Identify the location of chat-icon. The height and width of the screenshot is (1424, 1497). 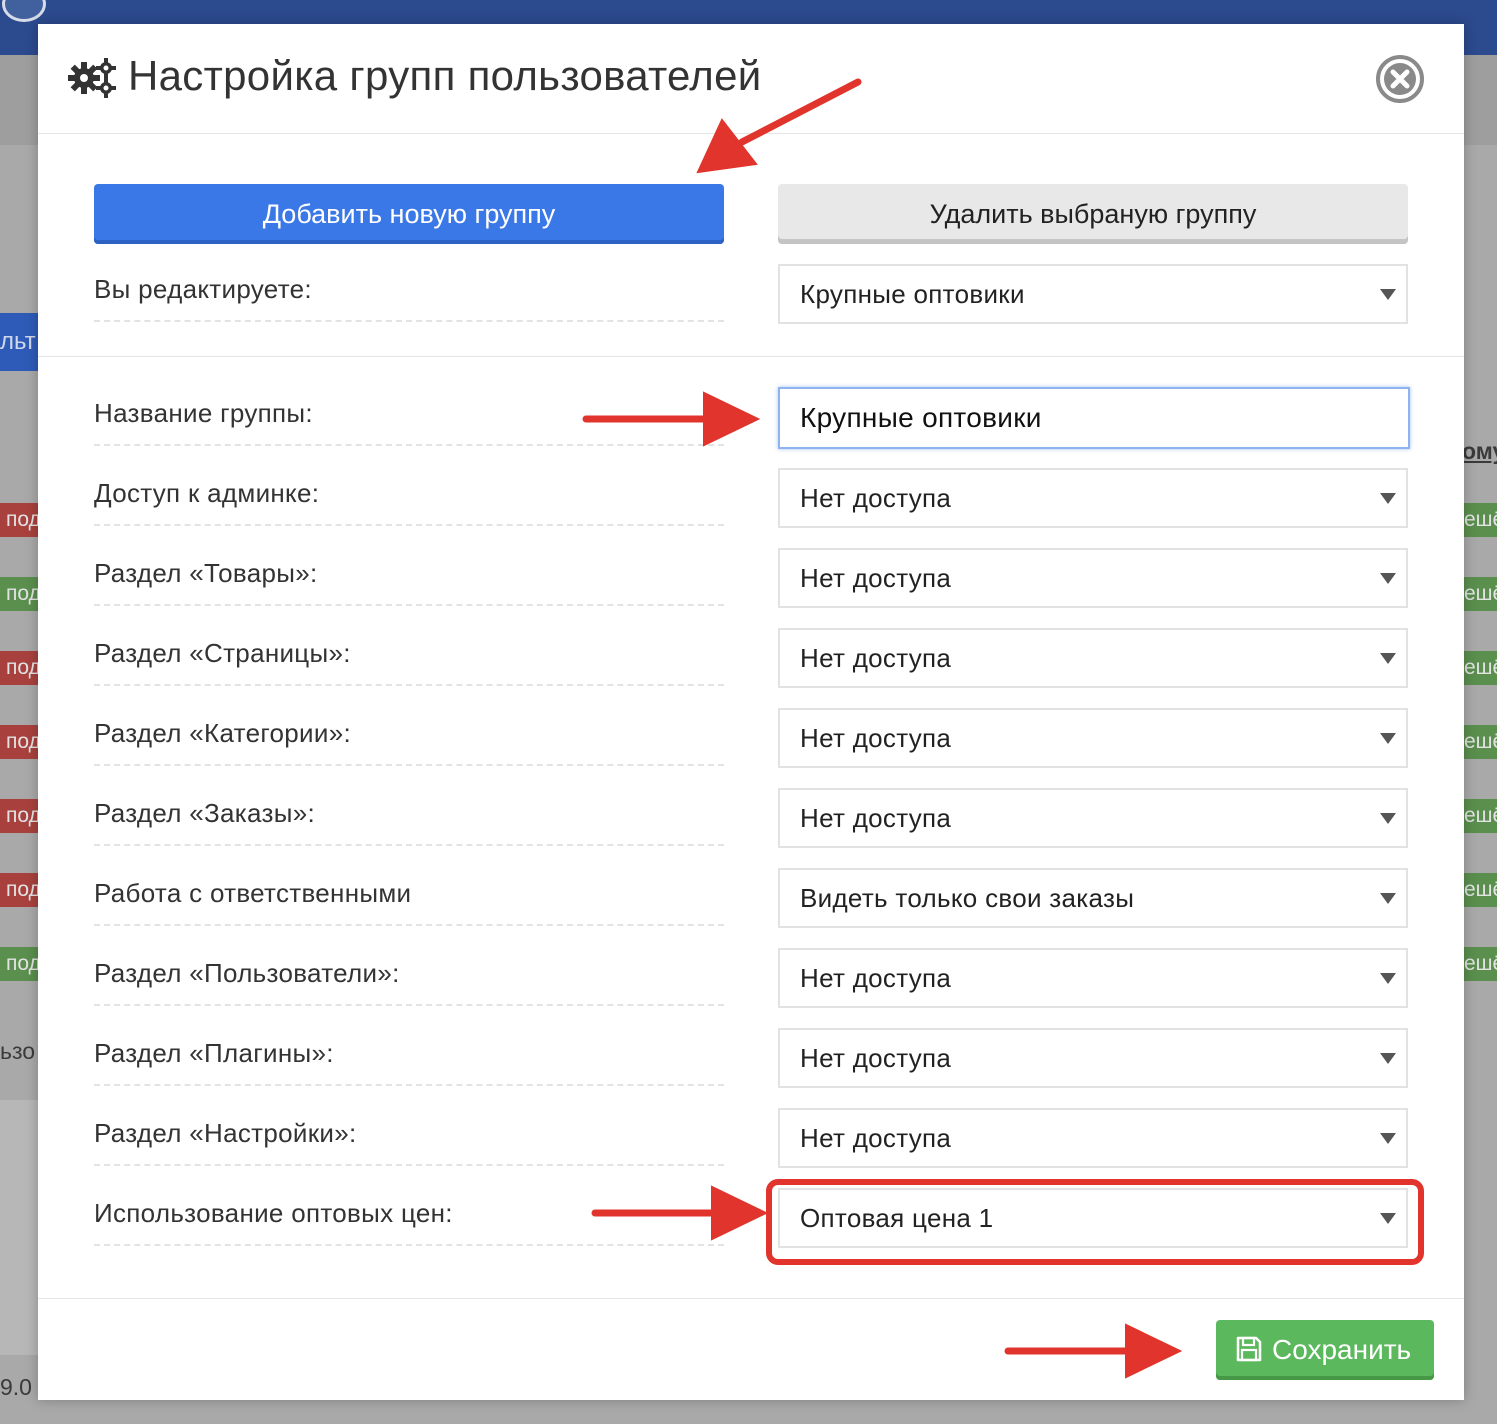
(24, 11).